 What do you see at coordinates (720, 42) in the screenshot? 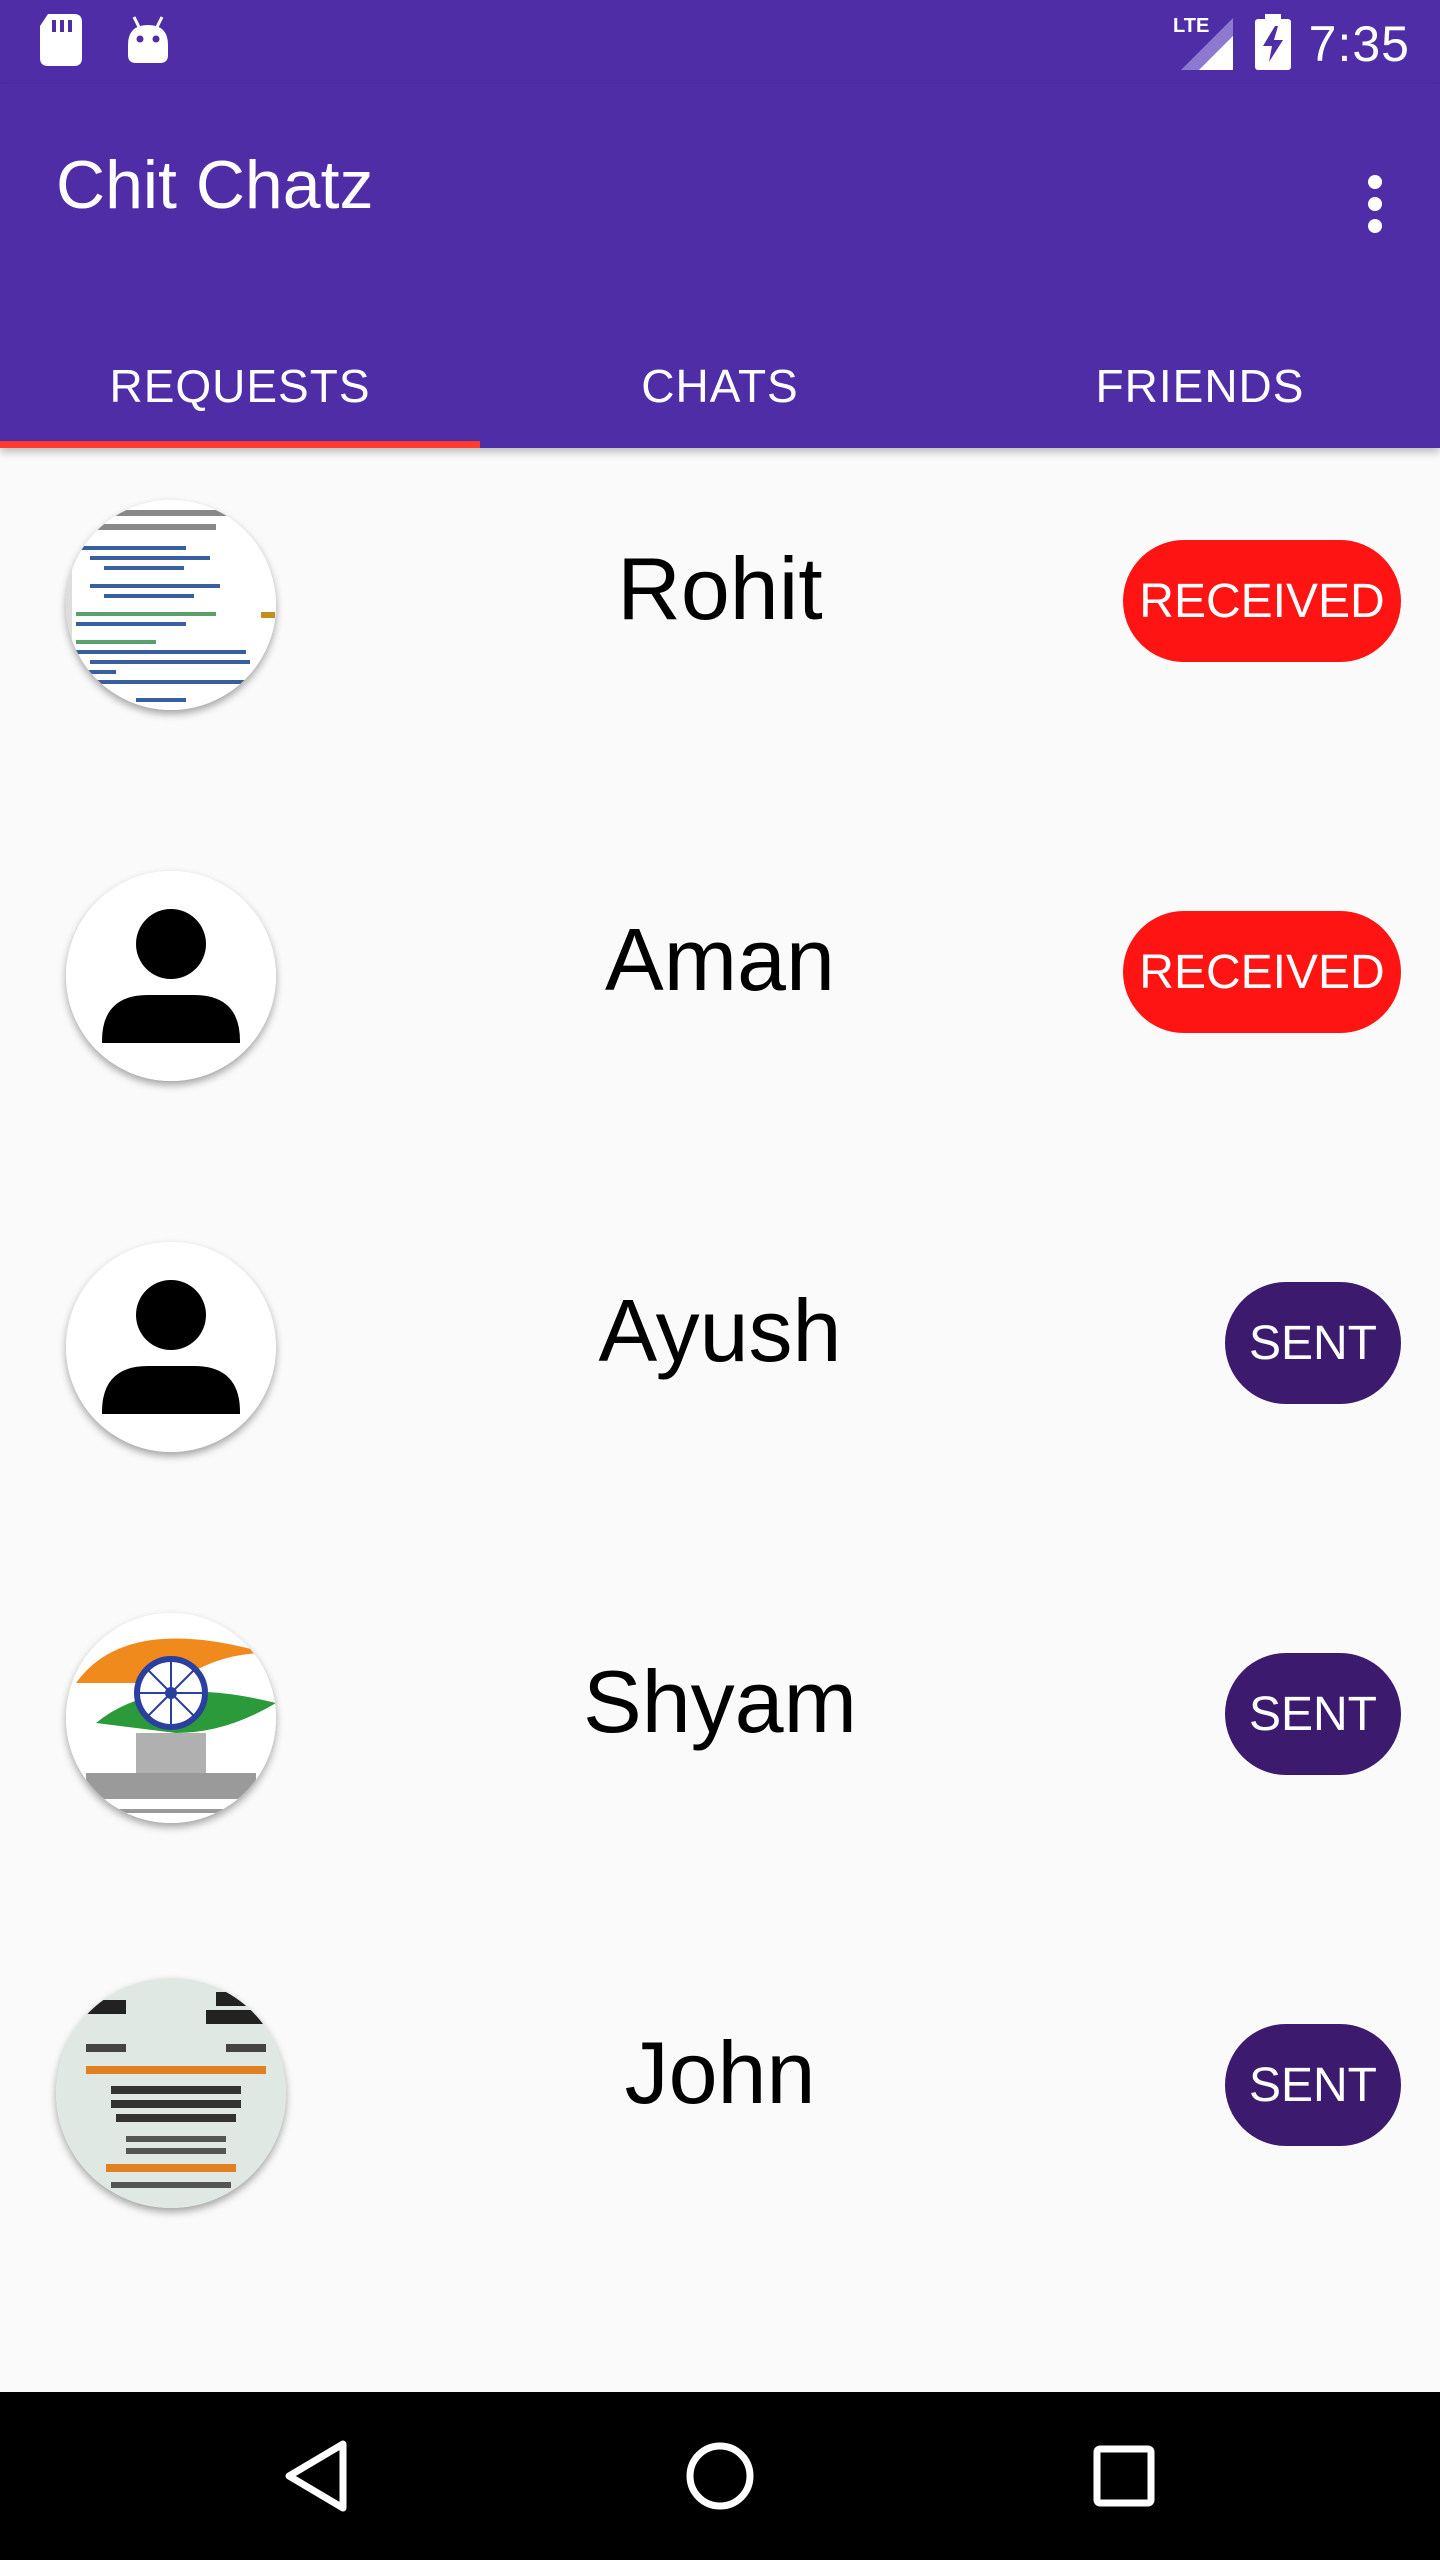
I see `status-bar: LTE 7:35` at bounding box center [720, 42].